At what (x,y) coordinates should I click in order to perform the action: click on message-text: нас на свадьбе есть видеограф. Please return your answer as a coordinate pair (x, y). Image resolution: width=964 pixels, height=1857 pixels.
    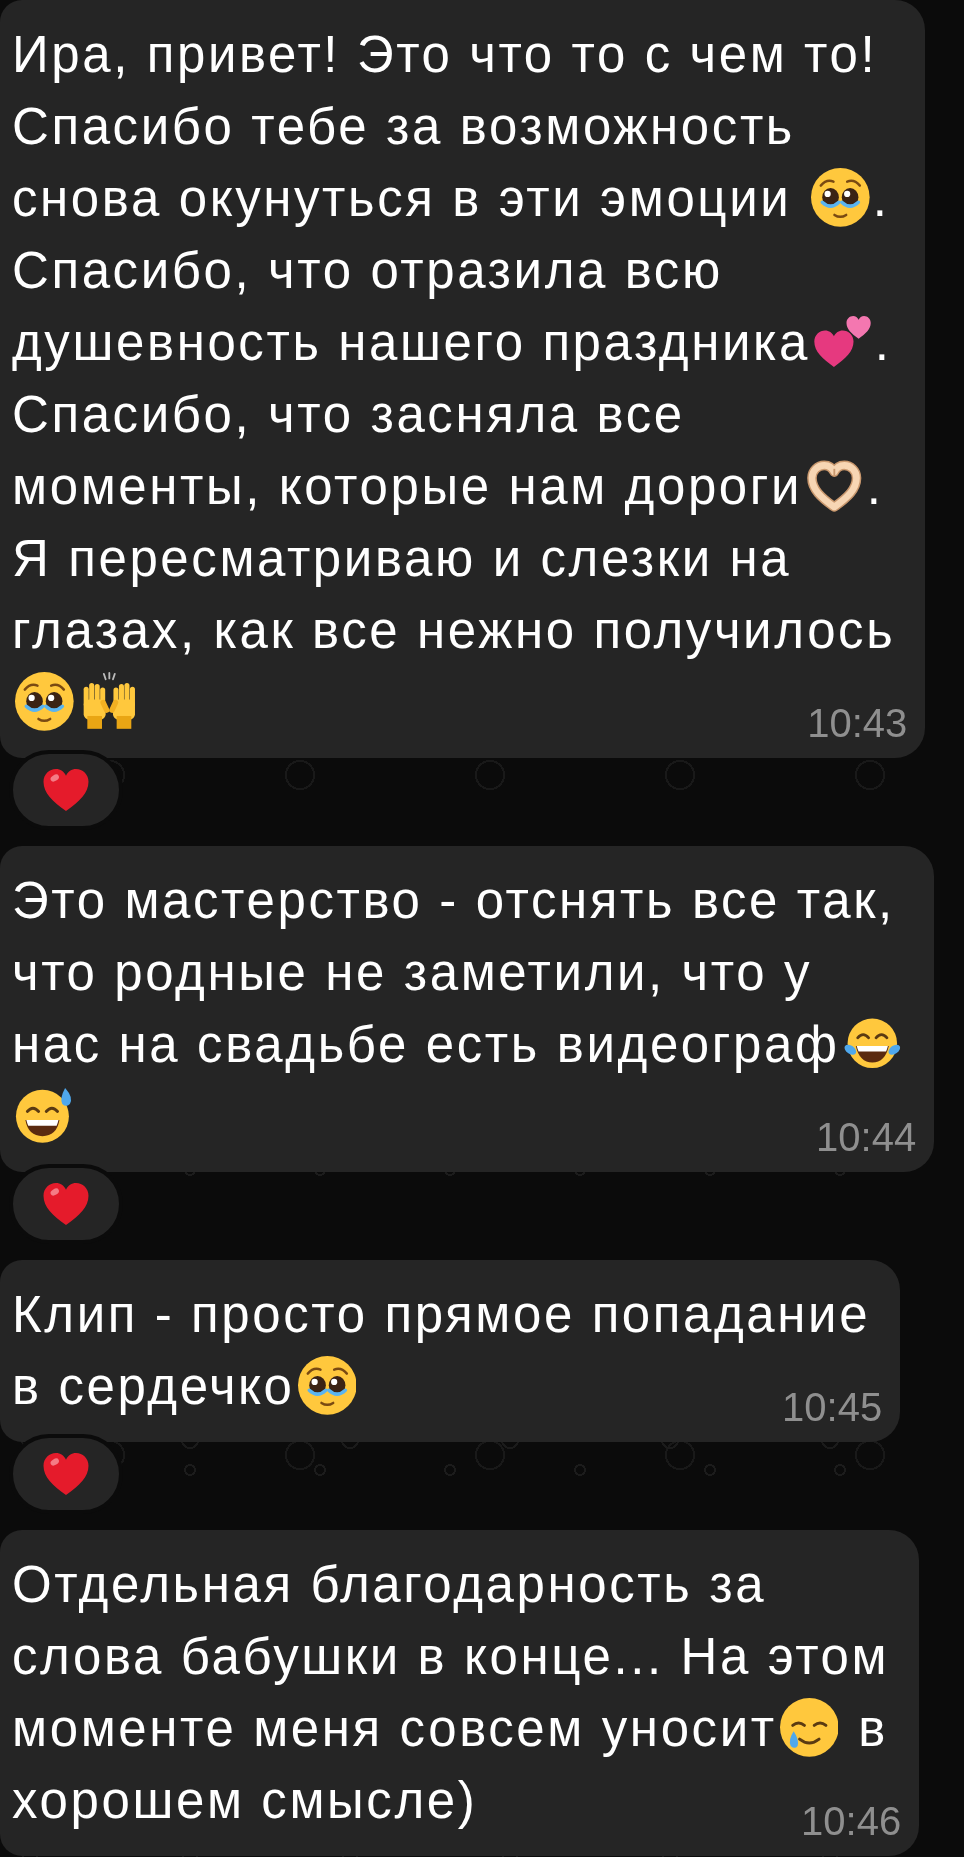
    Looking at the image, I should click on (426, 1044).